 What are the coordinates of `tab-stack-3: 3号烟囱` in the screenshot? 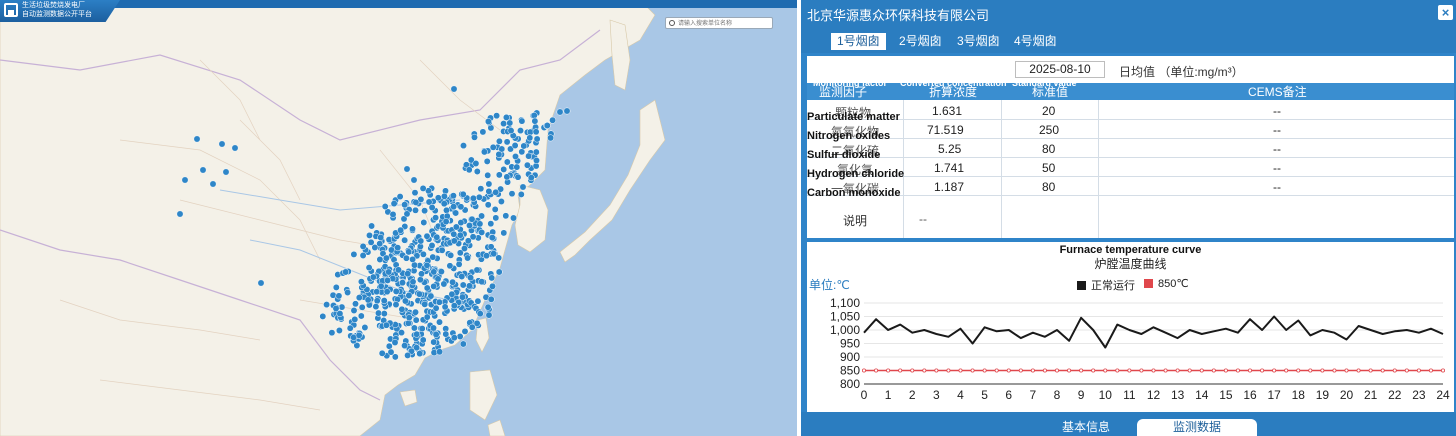 It's located at (978, 41).